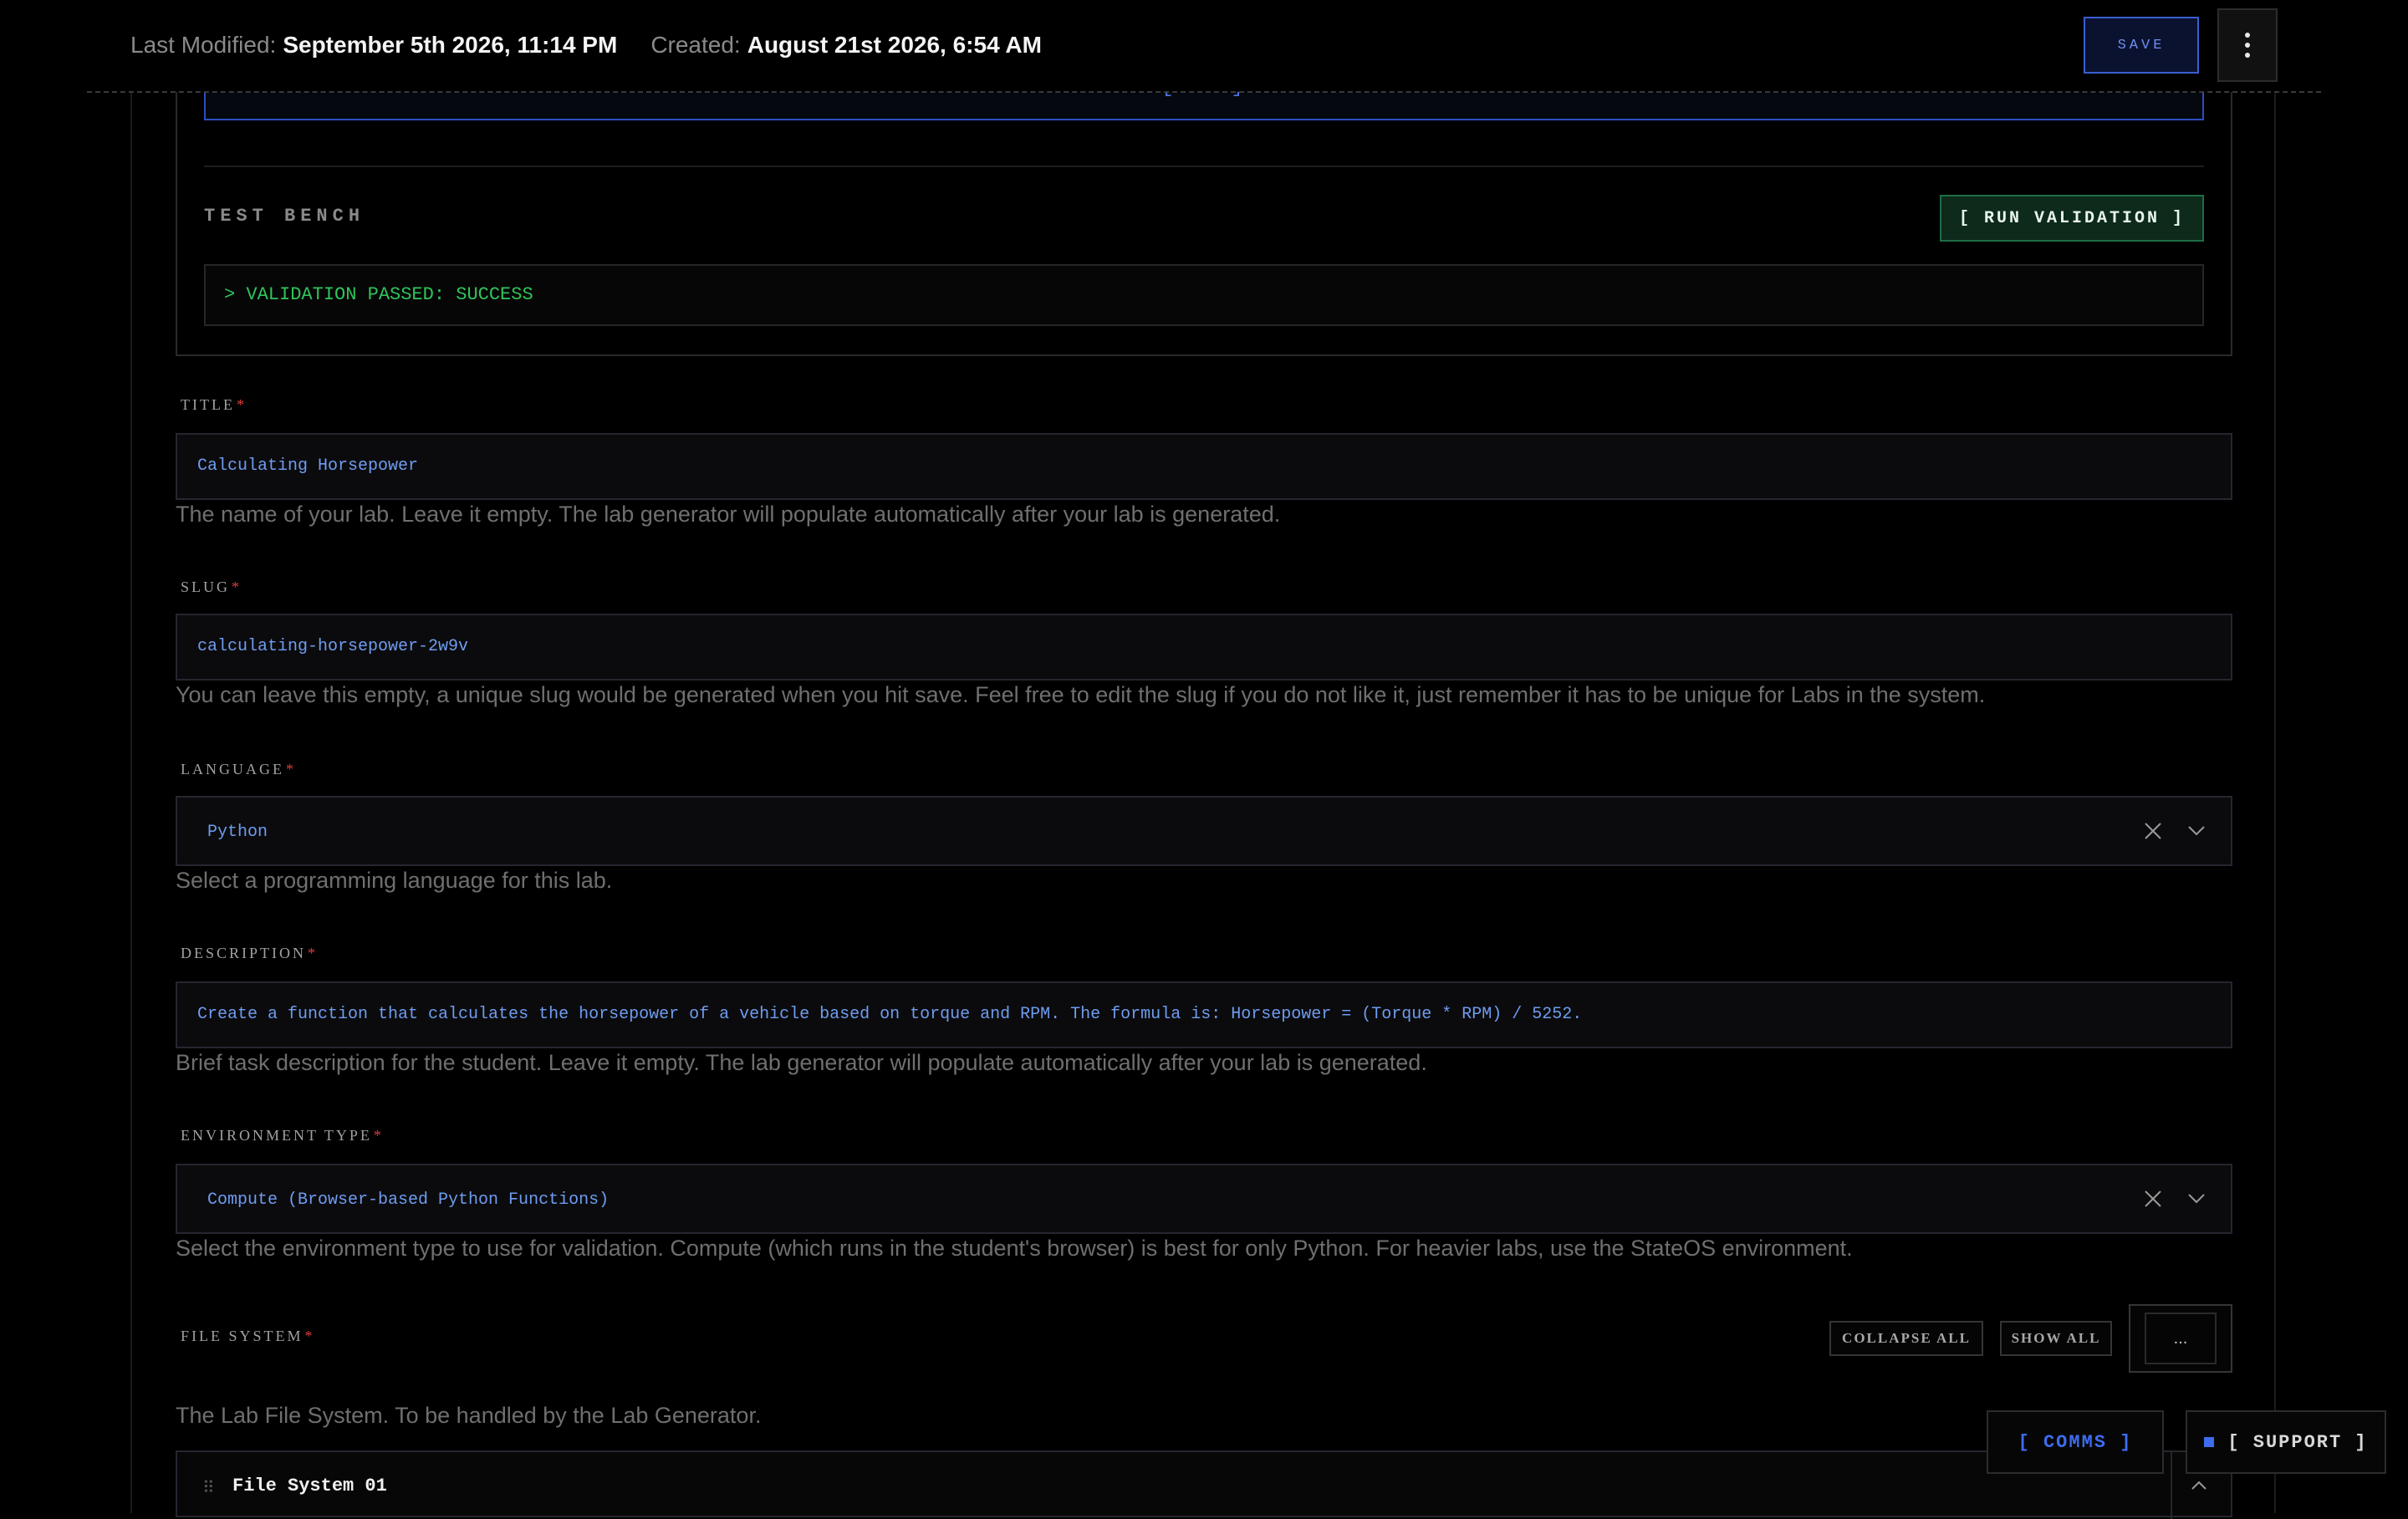 This screenshot has height=1519, width=2408. What do you see at coordinates (2297, 1442) in the screenshot?
I see `support-label: [ SUPPORT ]` at bounding box center [2297, 1442].